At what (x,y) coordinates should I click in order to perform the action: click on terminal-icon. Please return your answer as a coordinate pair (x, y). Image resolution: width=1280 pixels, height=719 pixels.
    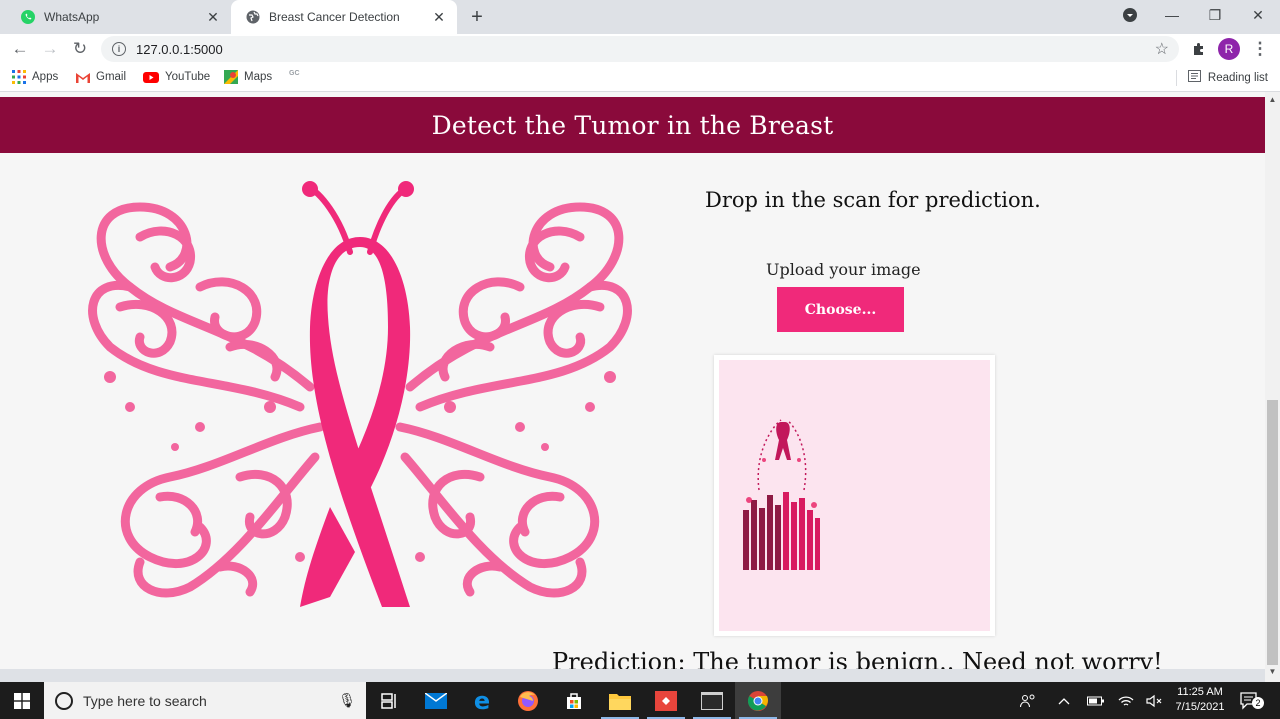
    Looking at the image, I should click on (712, 700).